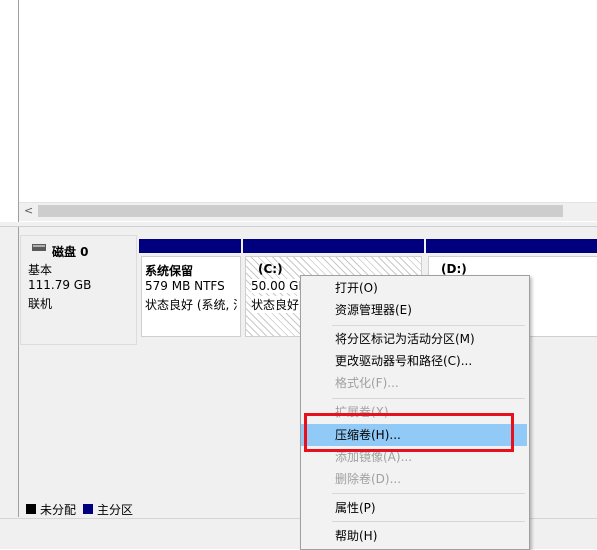 This screenshot has width=597, height=550. What do you see at coordinates (276, 304) in the screenshot?
I see `partition-status: 状态良好` at bounding box center [276, 304].